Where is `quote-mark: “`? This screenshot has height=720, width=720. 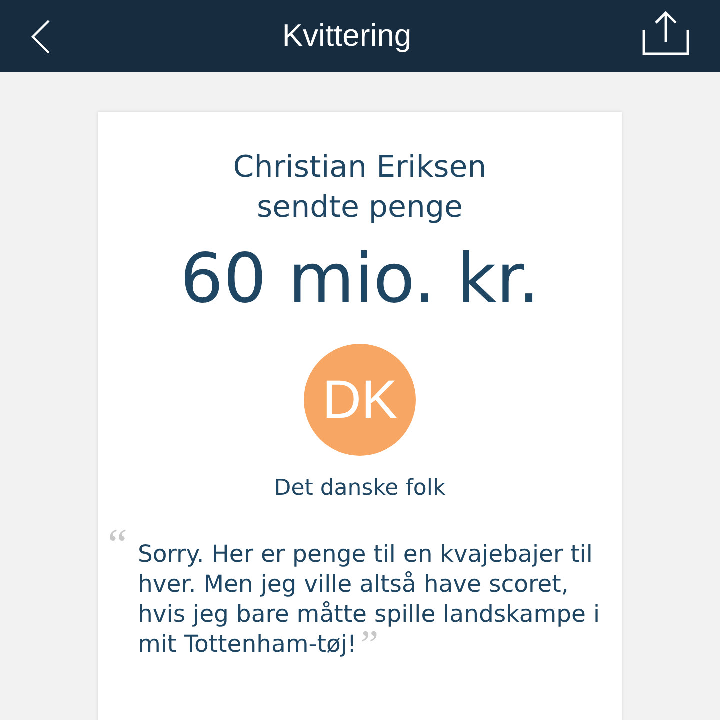 quote-mark: “ is located at coordinates (118, 545).